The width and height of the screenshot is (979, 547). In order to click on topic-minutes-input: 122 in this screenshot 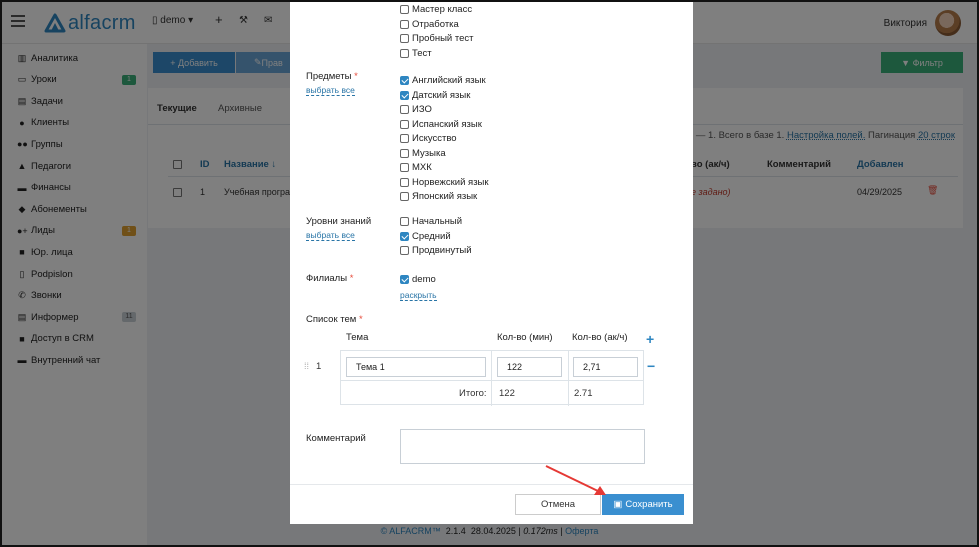, I will do `click(529, 367)`.